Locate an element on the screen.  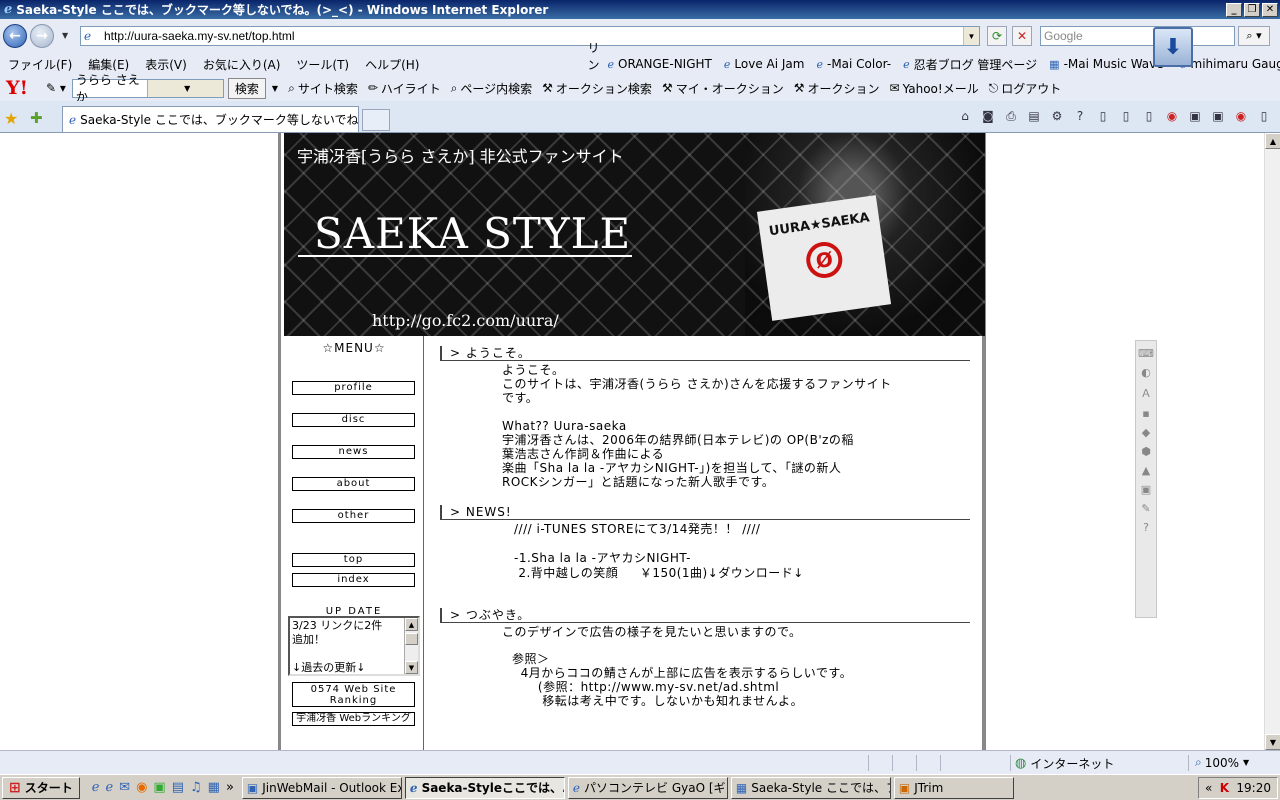
yahoo-mail-button: ✉ Yahoo!メール is located at coordinates (934, 88).